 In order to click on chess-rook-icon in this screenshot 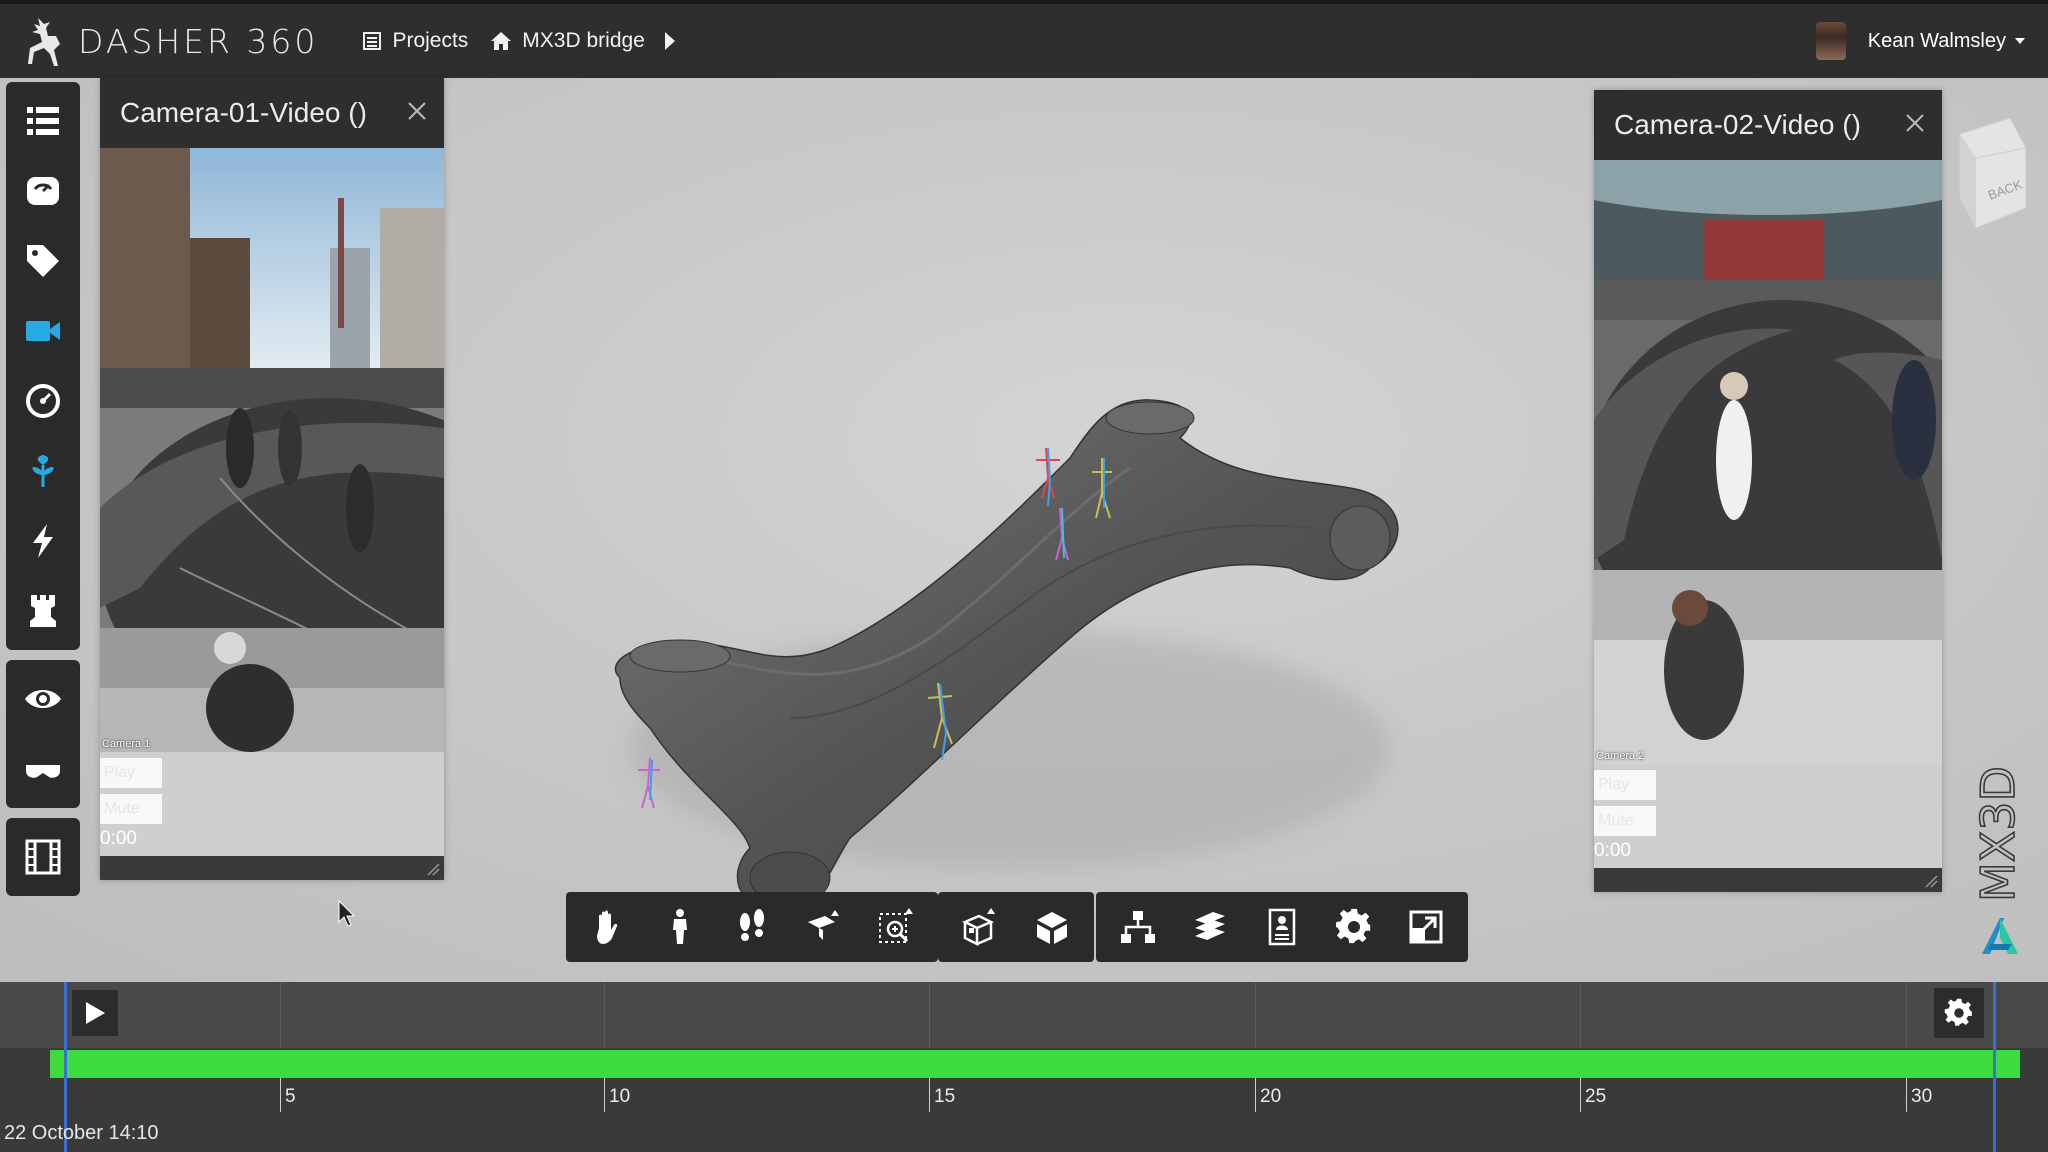, I will do `click(43, 611)`.